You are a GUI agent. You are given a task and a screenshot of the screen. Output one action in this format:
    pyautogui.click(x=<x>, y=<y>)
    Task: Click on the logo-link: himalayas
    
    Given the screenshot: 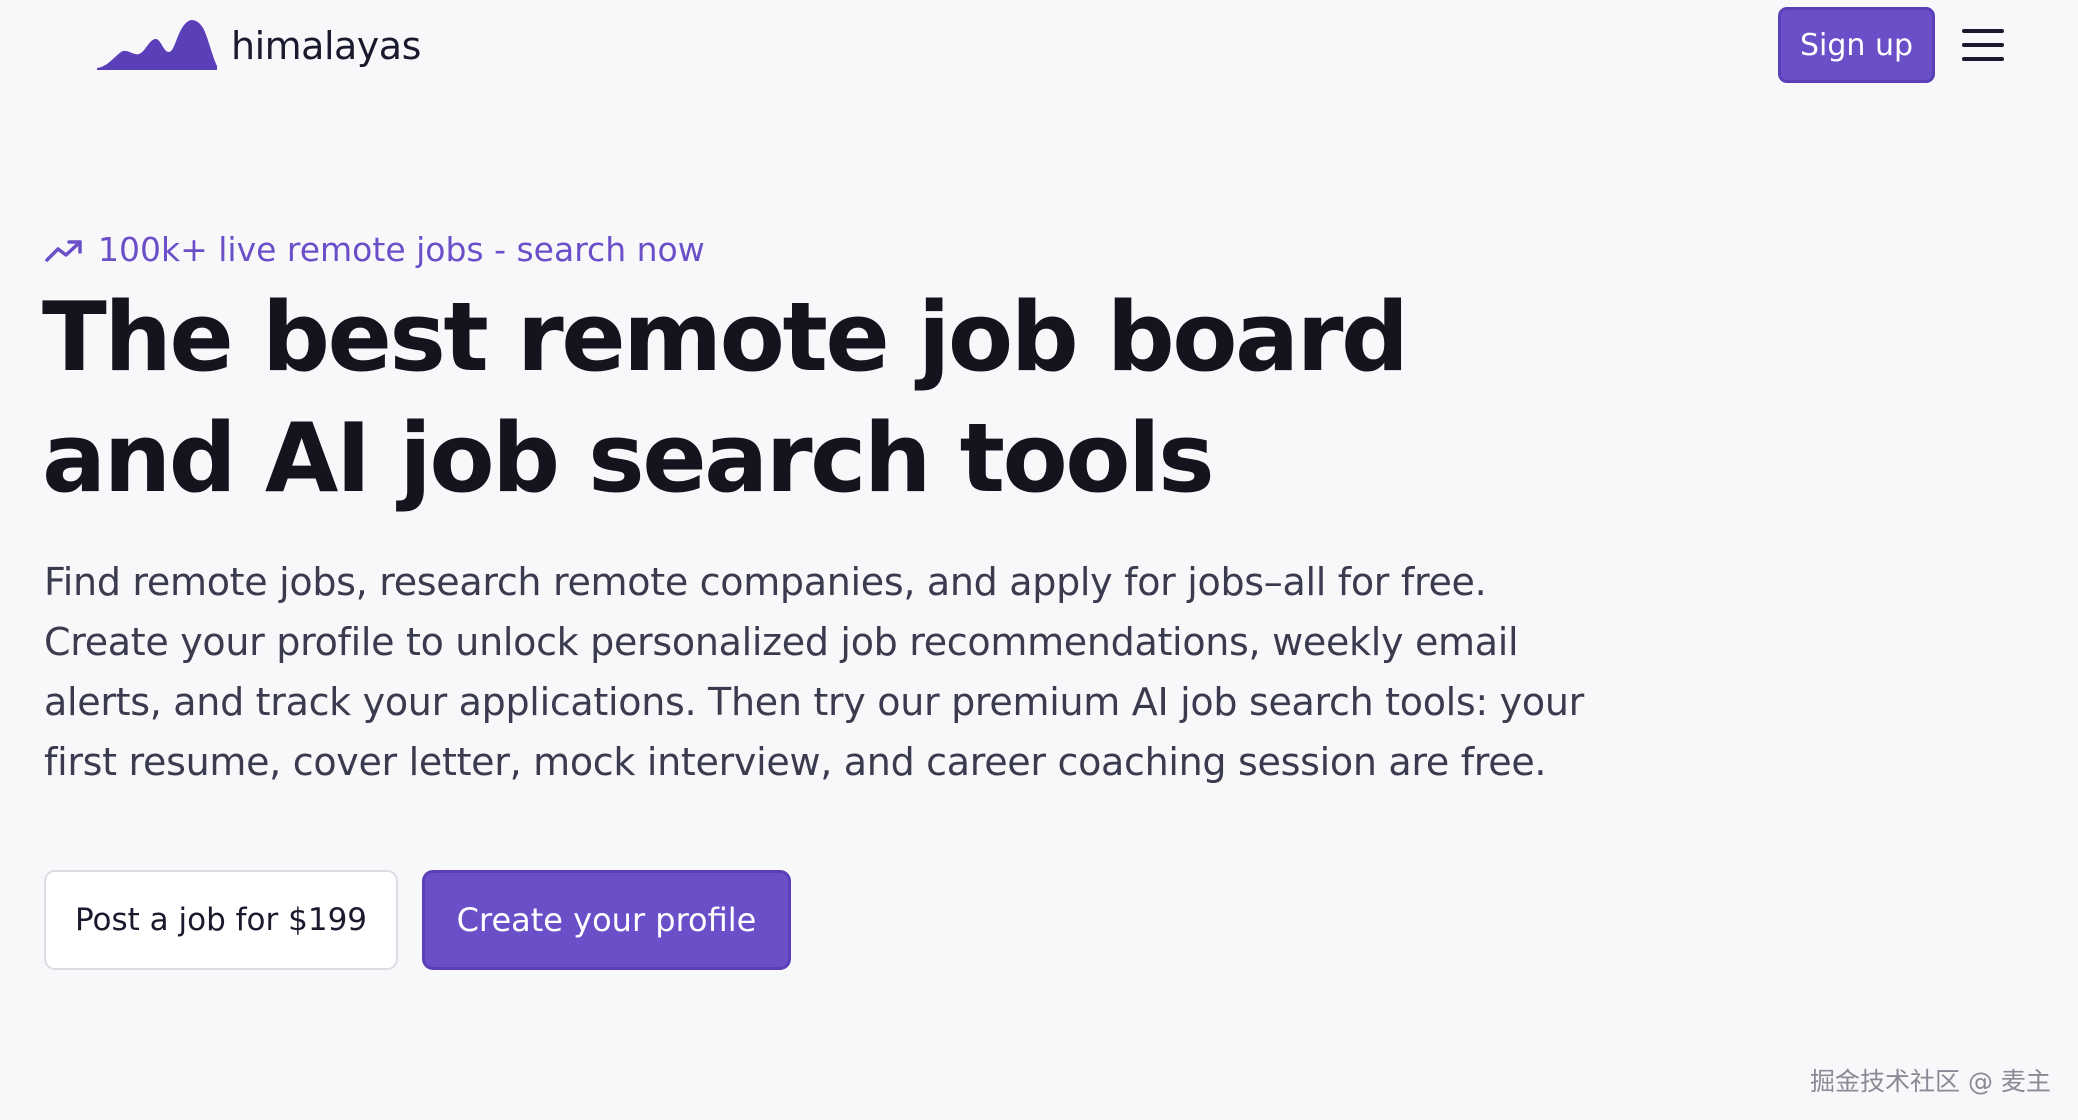 What is the action you would take?
    pyautogui.click(x=259, y=46)
    